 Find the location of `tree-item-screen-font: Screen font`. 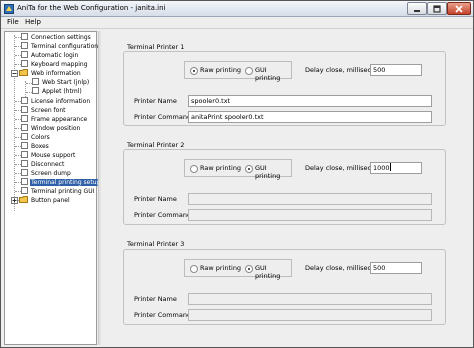

tree-item-screen-font: Screen font is located at coordinates (43, 110).